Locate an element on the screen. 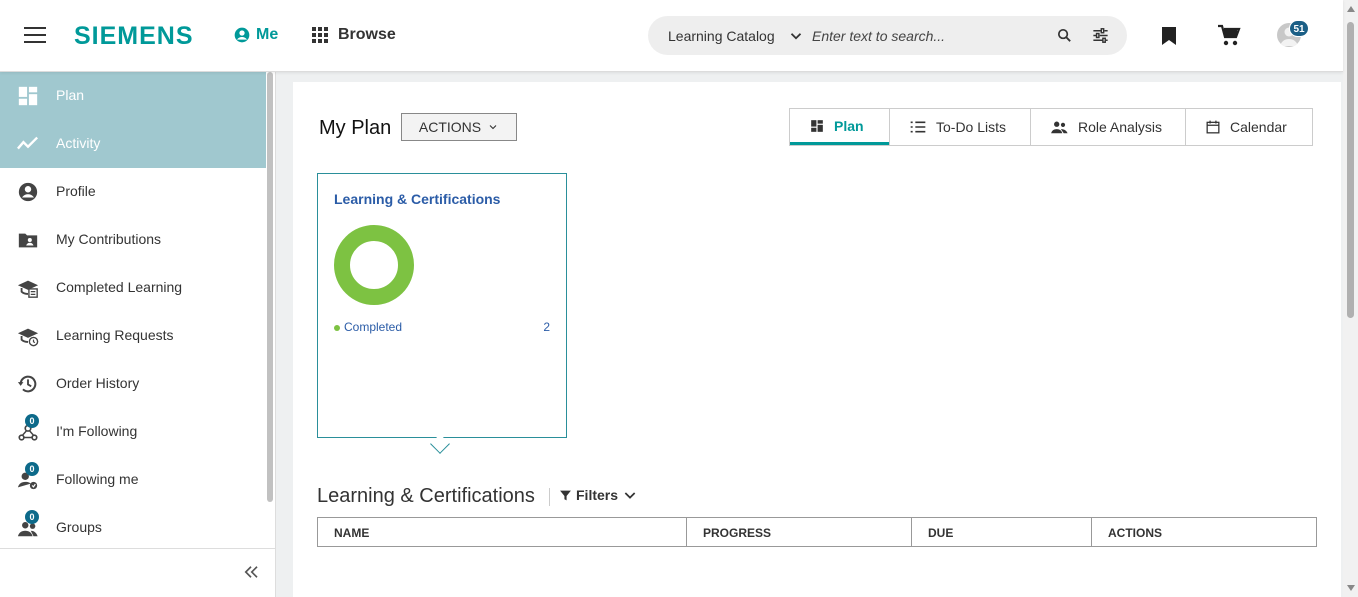 This screenshot has height=597, width=1358. catalog-label: Learning Catalog is located at coordinates (721, 36).